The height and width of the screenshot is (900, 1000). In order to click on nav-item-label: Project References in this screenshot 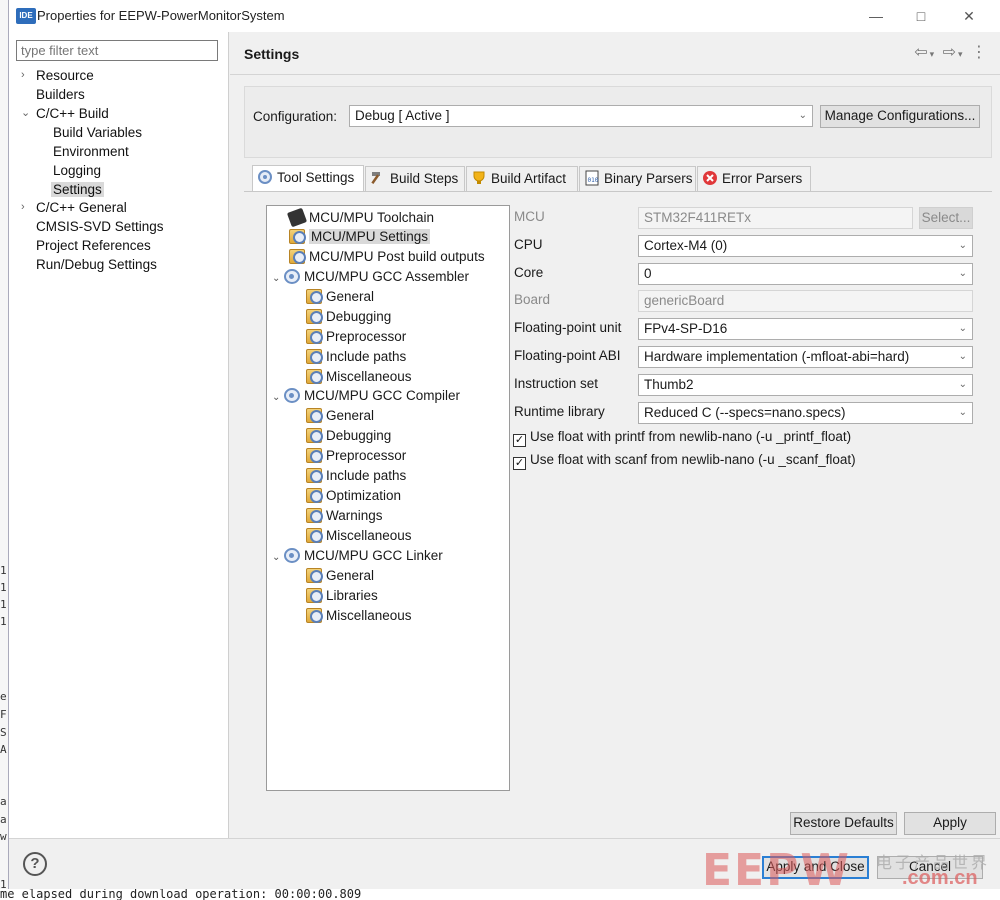, I will do `click(93, 245)`.